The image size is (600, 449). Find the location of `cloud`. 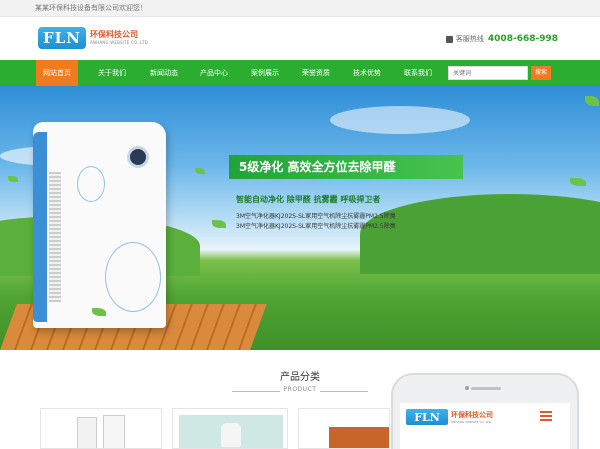

cloud is located at coordinates (400, 120).